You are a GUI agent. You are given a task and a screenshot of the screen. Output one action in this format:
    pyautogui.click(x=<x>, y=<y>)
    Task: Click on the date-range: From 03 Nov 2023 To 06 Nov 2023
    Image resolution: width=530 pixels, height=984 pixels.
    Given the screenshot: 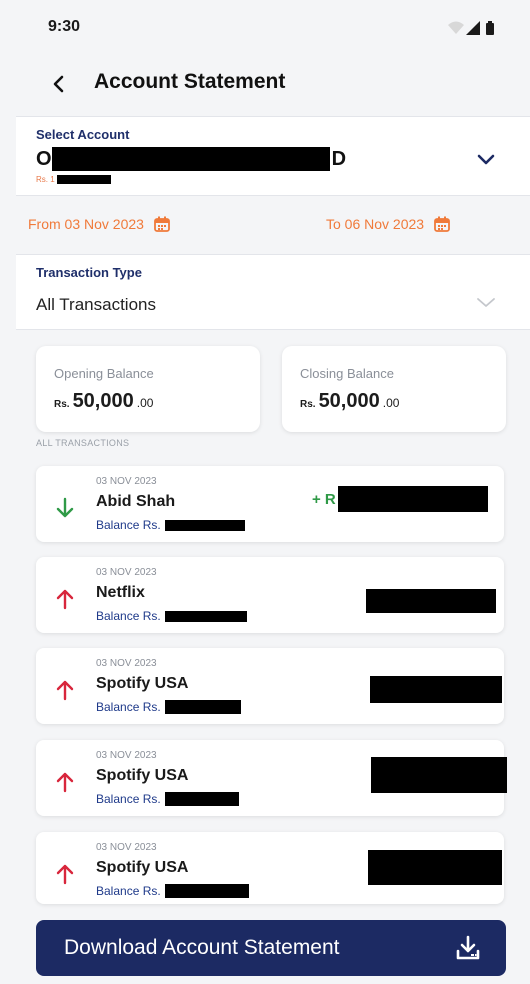 What is the action you would take?
    pyautogui.click(x=265, y=226)
    